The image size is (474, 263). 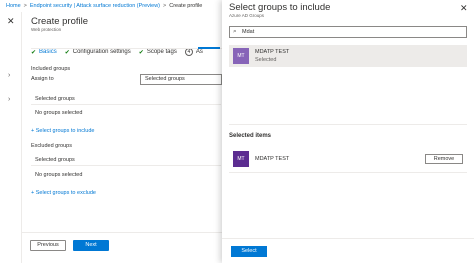 I want to click on tab-scope-tags: ✔ Scope tags, so click(x=158, y=52).